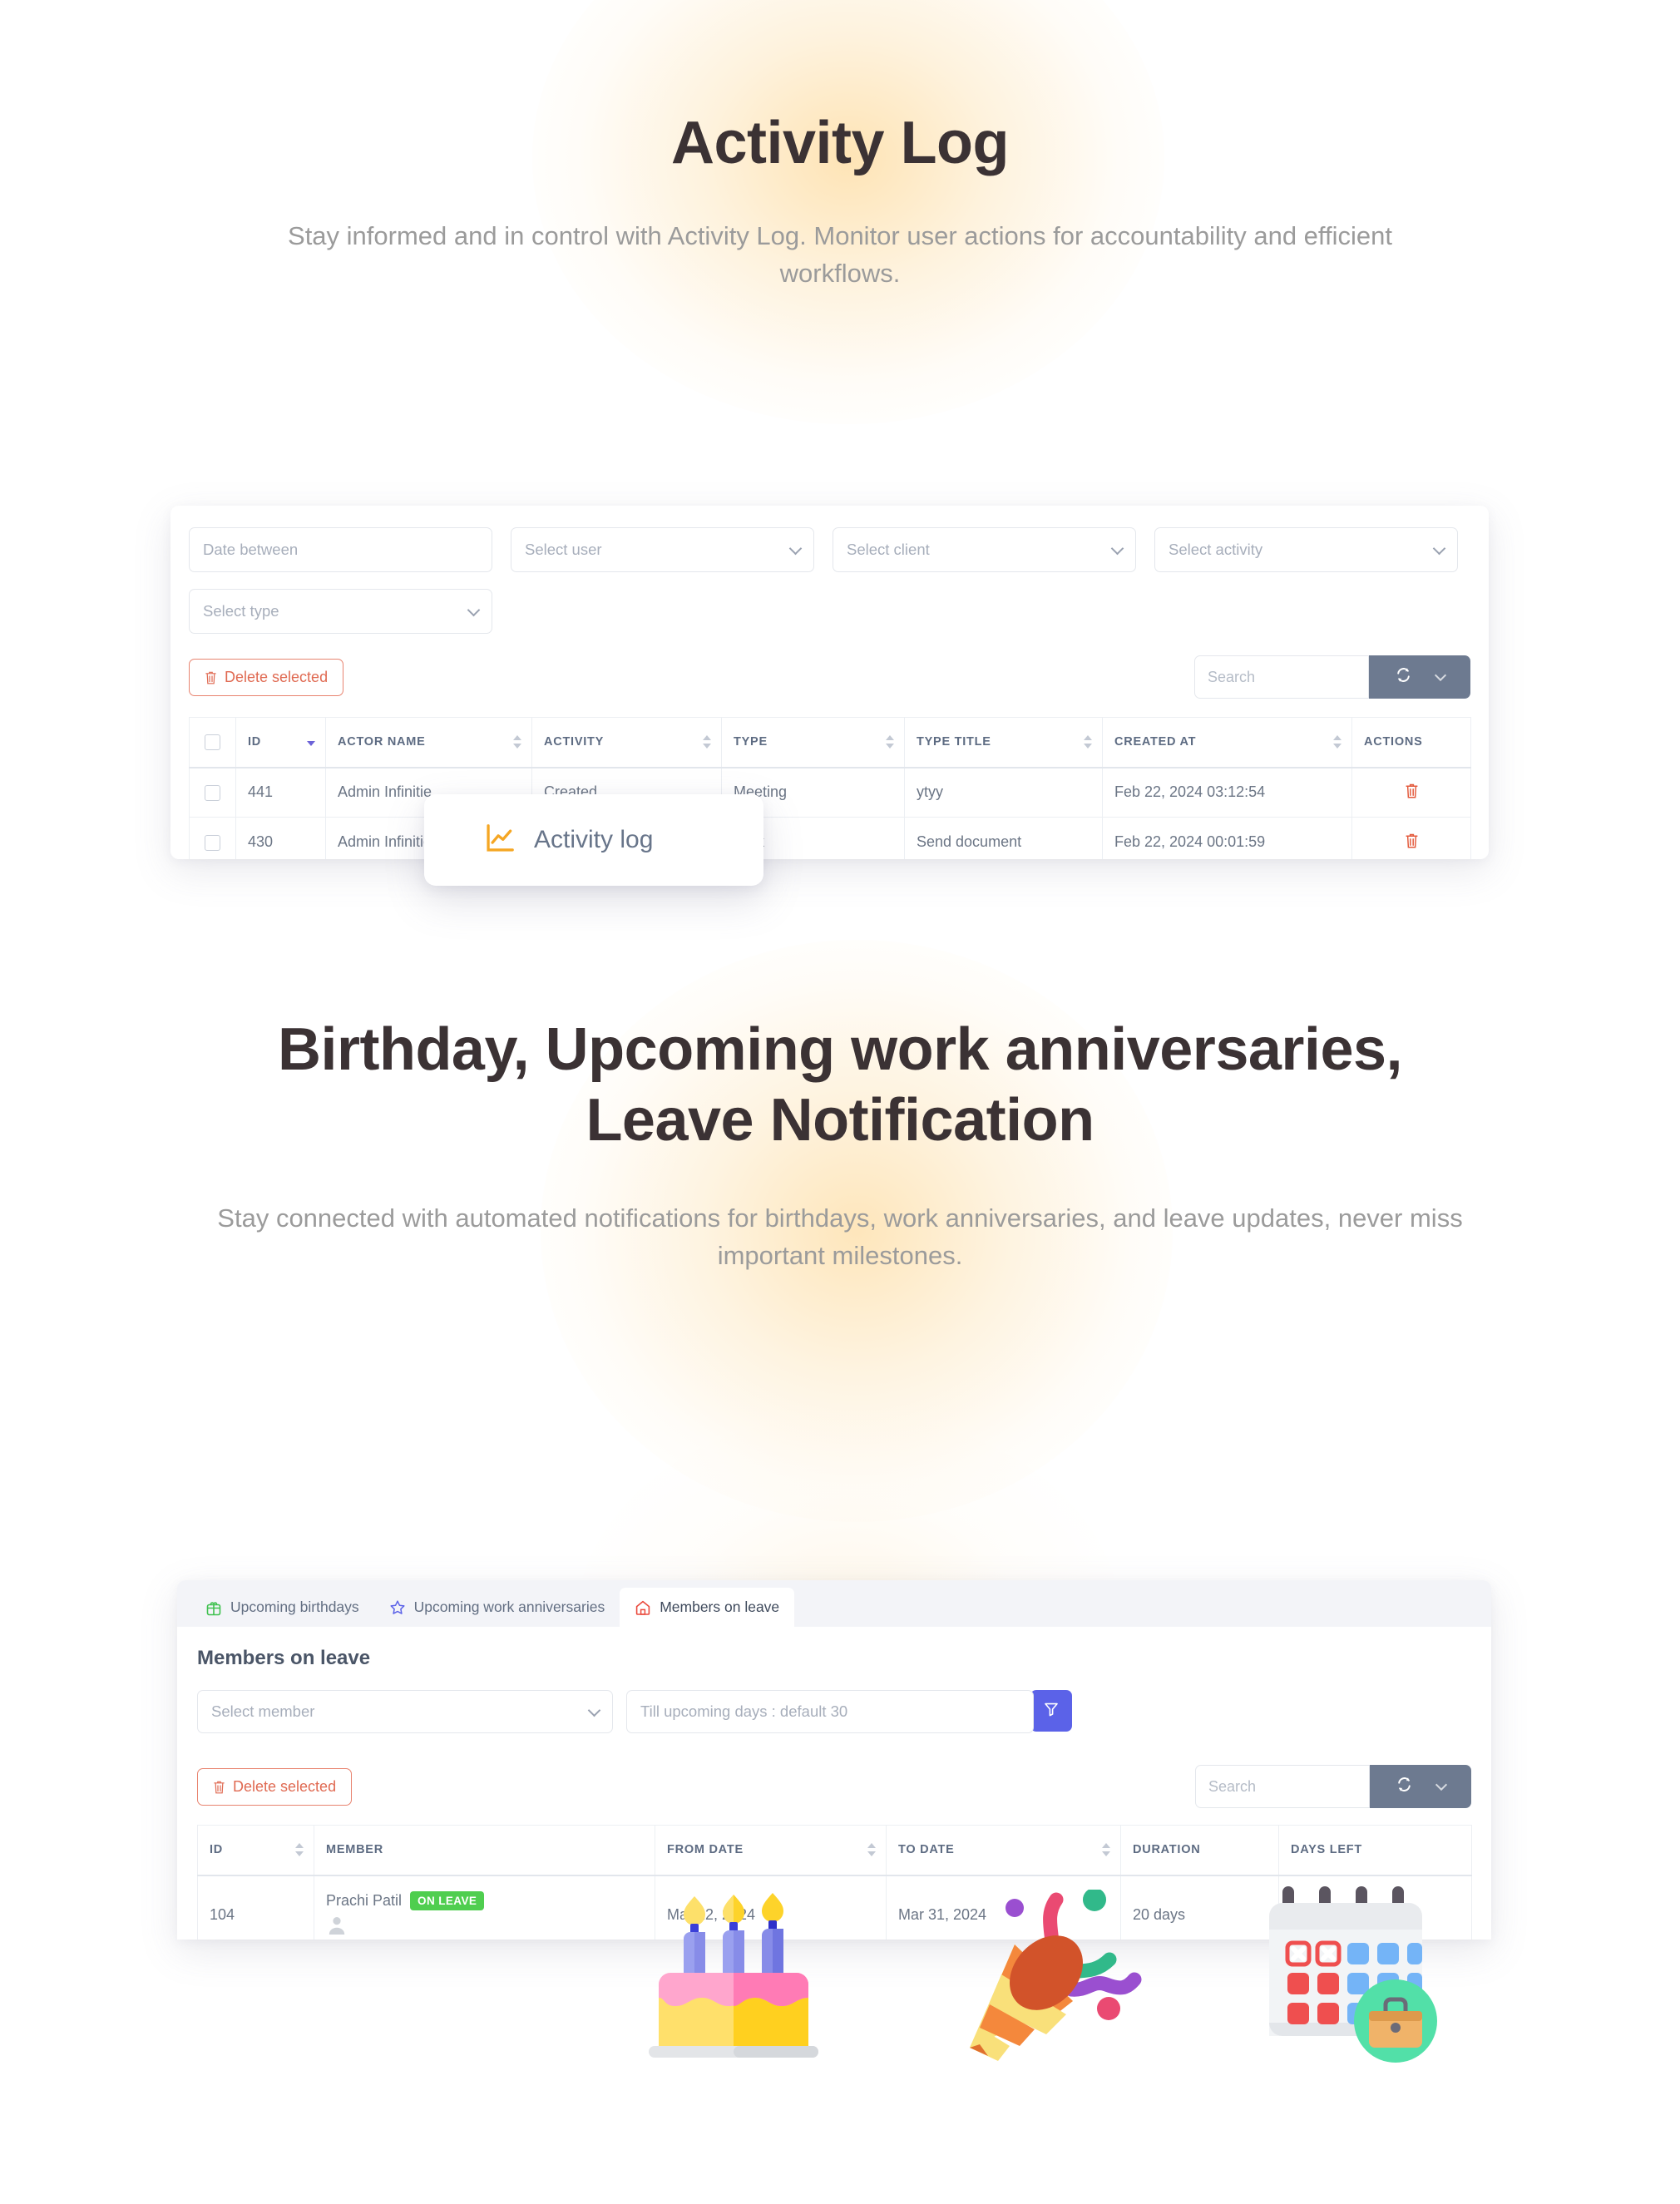  What do you see at coordinates (340, 549) in the screenshot?
I see `date-between-input: Date between` at bounding box center [340, 549].